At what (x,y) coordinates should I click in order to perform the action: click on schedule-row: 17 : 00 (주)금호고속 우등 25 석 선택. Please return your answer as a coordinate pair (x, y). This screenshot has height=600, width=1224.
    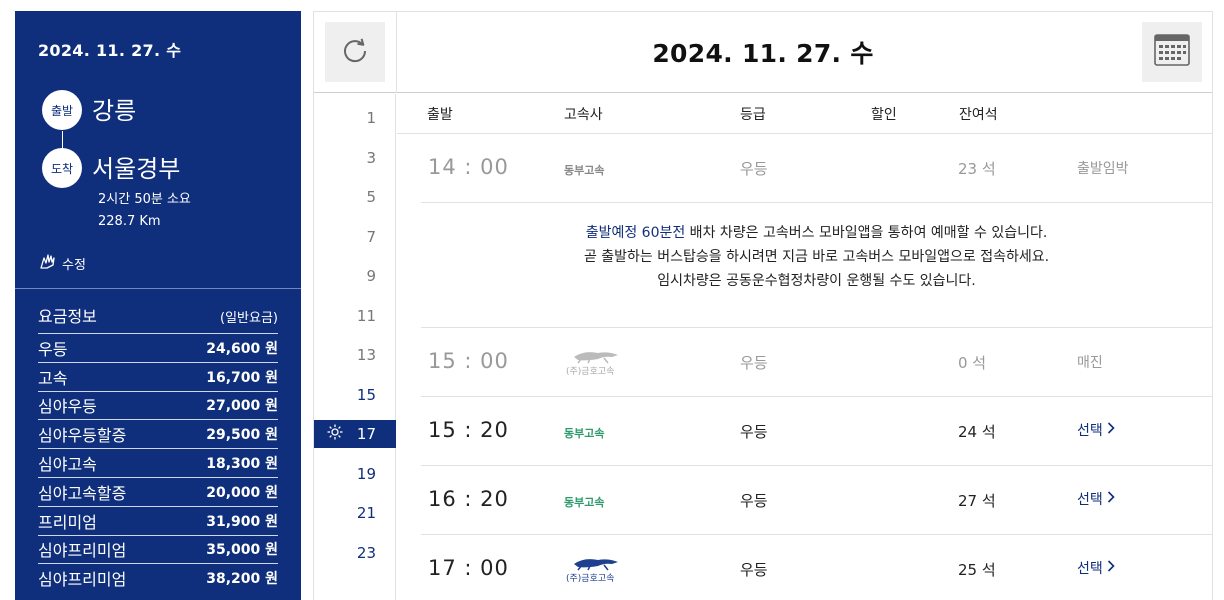
    Looking at the image, I should click on (816, 568).